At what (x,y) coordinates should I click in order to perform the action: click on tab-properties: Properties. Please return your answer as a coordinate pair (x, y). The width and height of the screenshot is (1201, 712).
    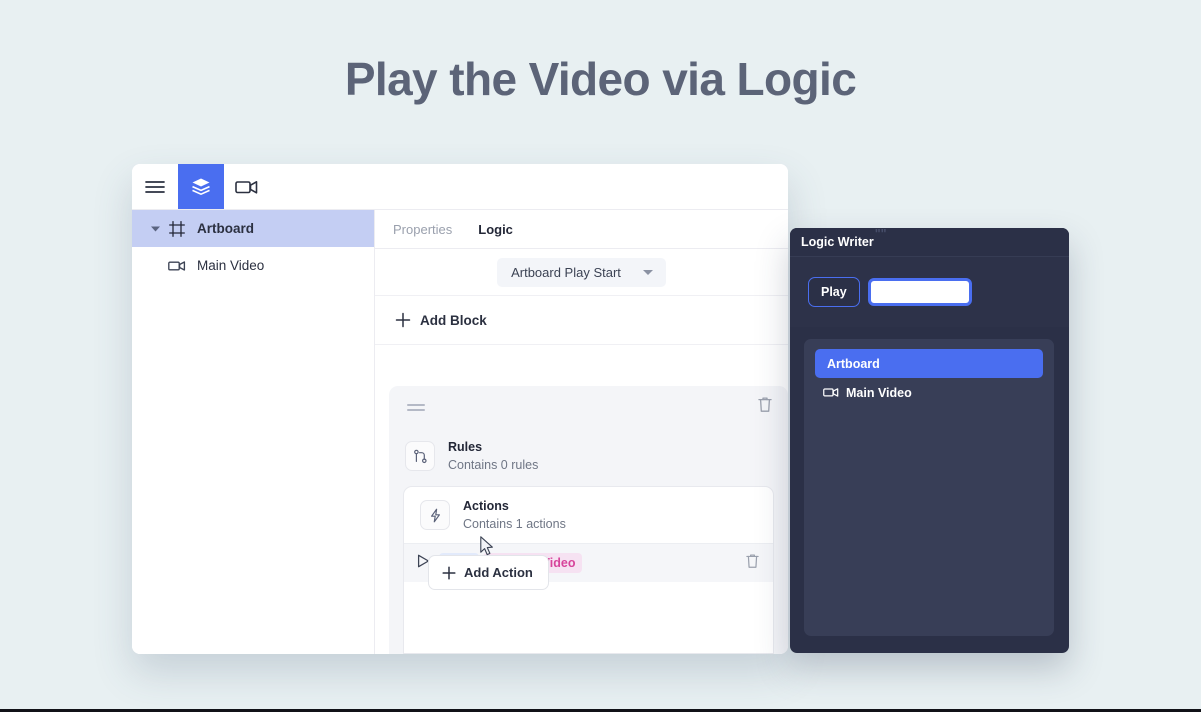
    Looking at the image, I should click on (422, 229).